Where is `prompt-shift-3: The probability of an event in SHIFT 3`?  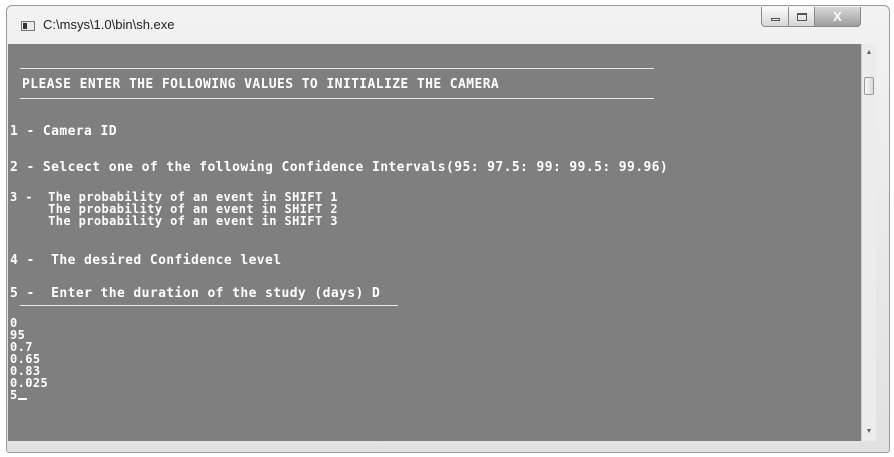
prompt-shift-3: The probability of an event in SHIFT 3 is located at coordinates (174, 221).